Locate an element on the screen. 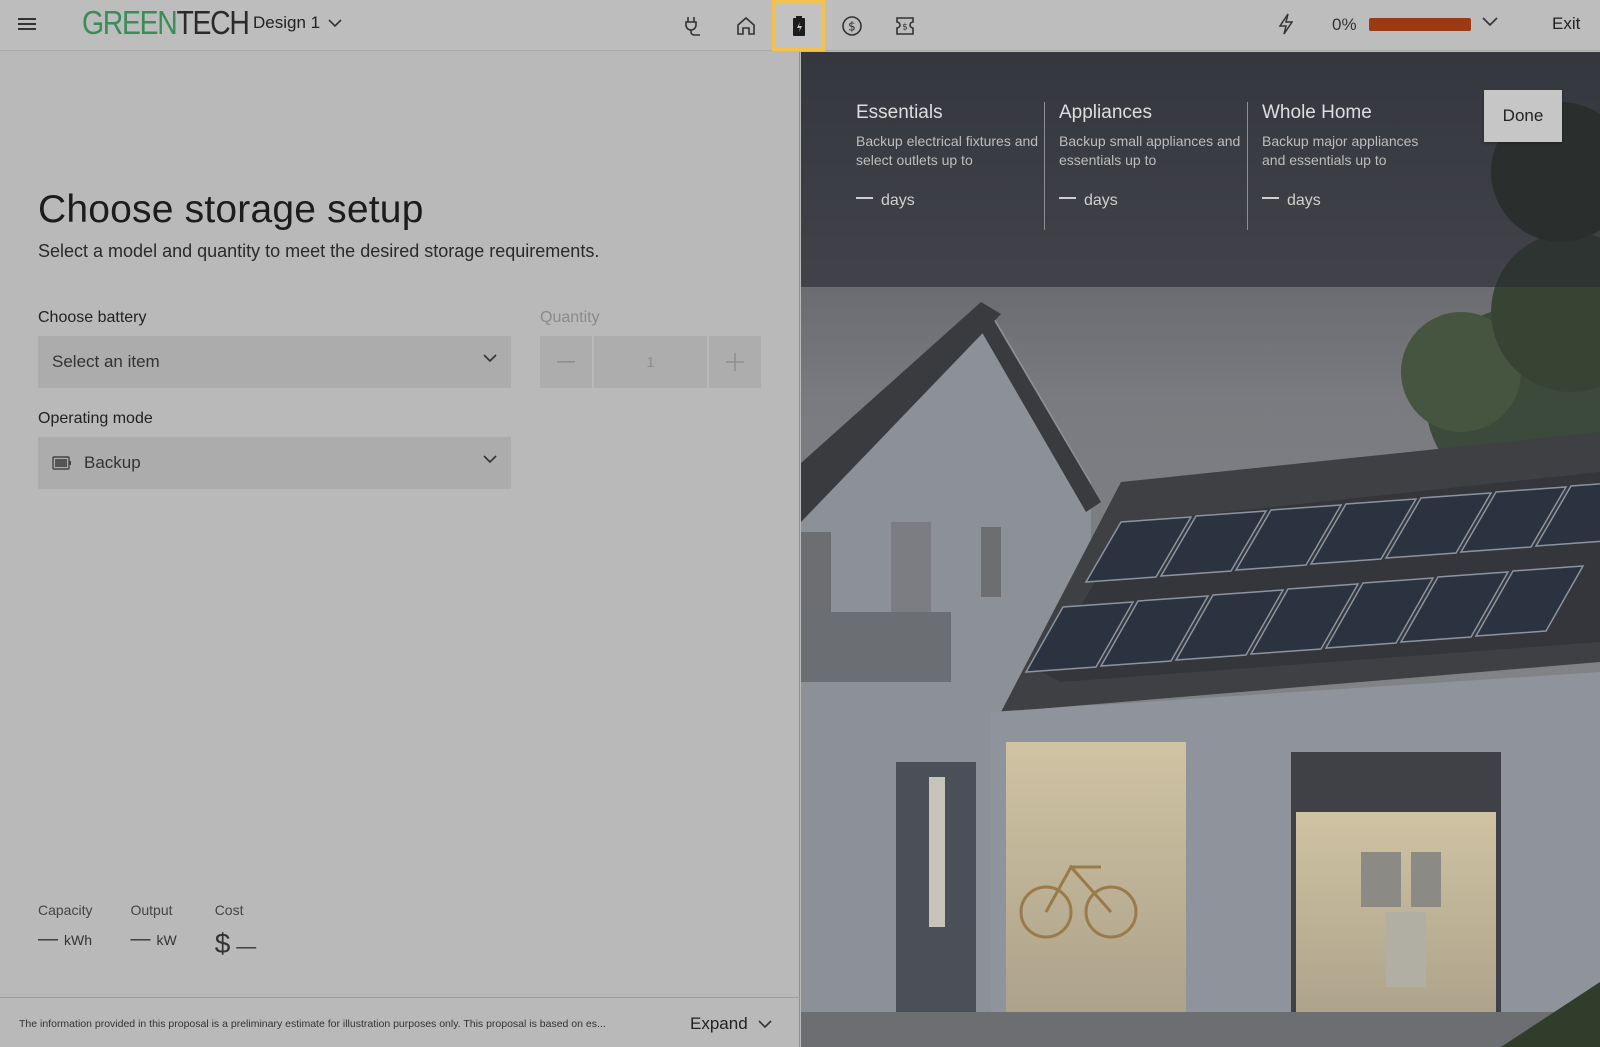 This screenshot has height=1047, width=1600. step-nav: $ $ is located at coordinates (798, 25).